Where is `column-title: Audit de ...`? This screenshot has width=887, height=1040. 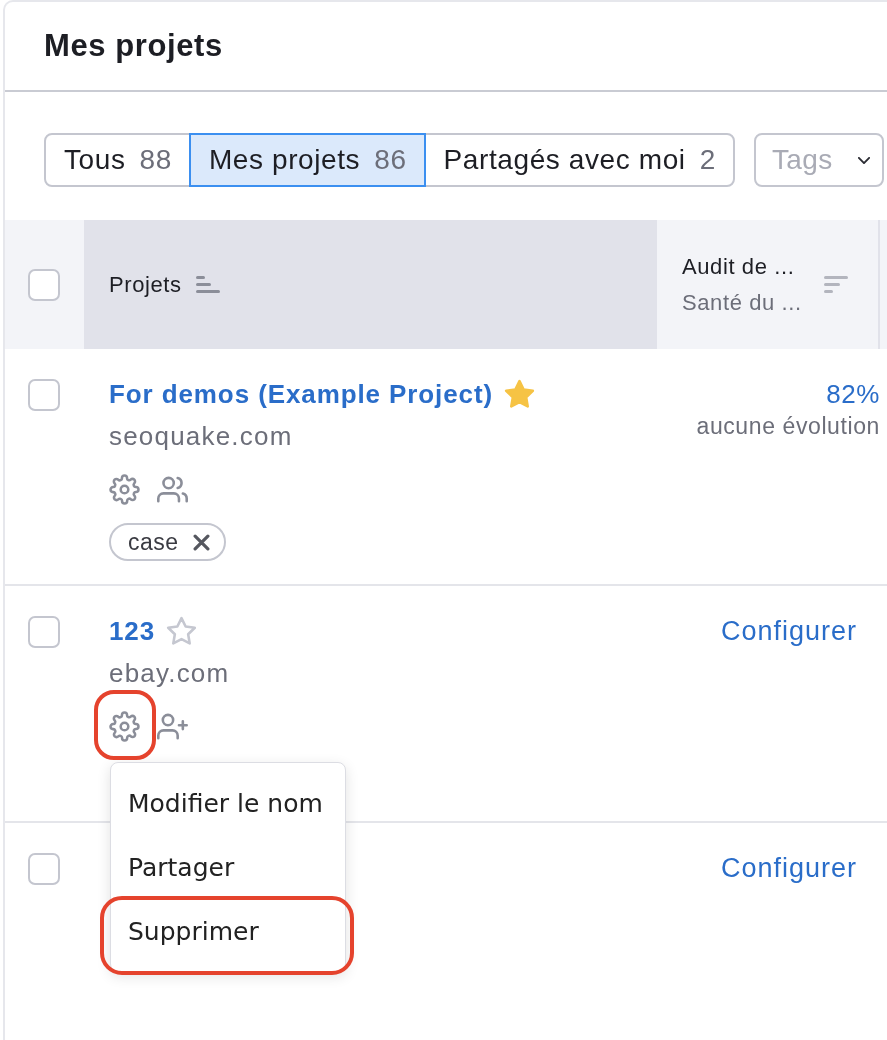 column-title: Audit de ... is located at coordinates (739, 266).